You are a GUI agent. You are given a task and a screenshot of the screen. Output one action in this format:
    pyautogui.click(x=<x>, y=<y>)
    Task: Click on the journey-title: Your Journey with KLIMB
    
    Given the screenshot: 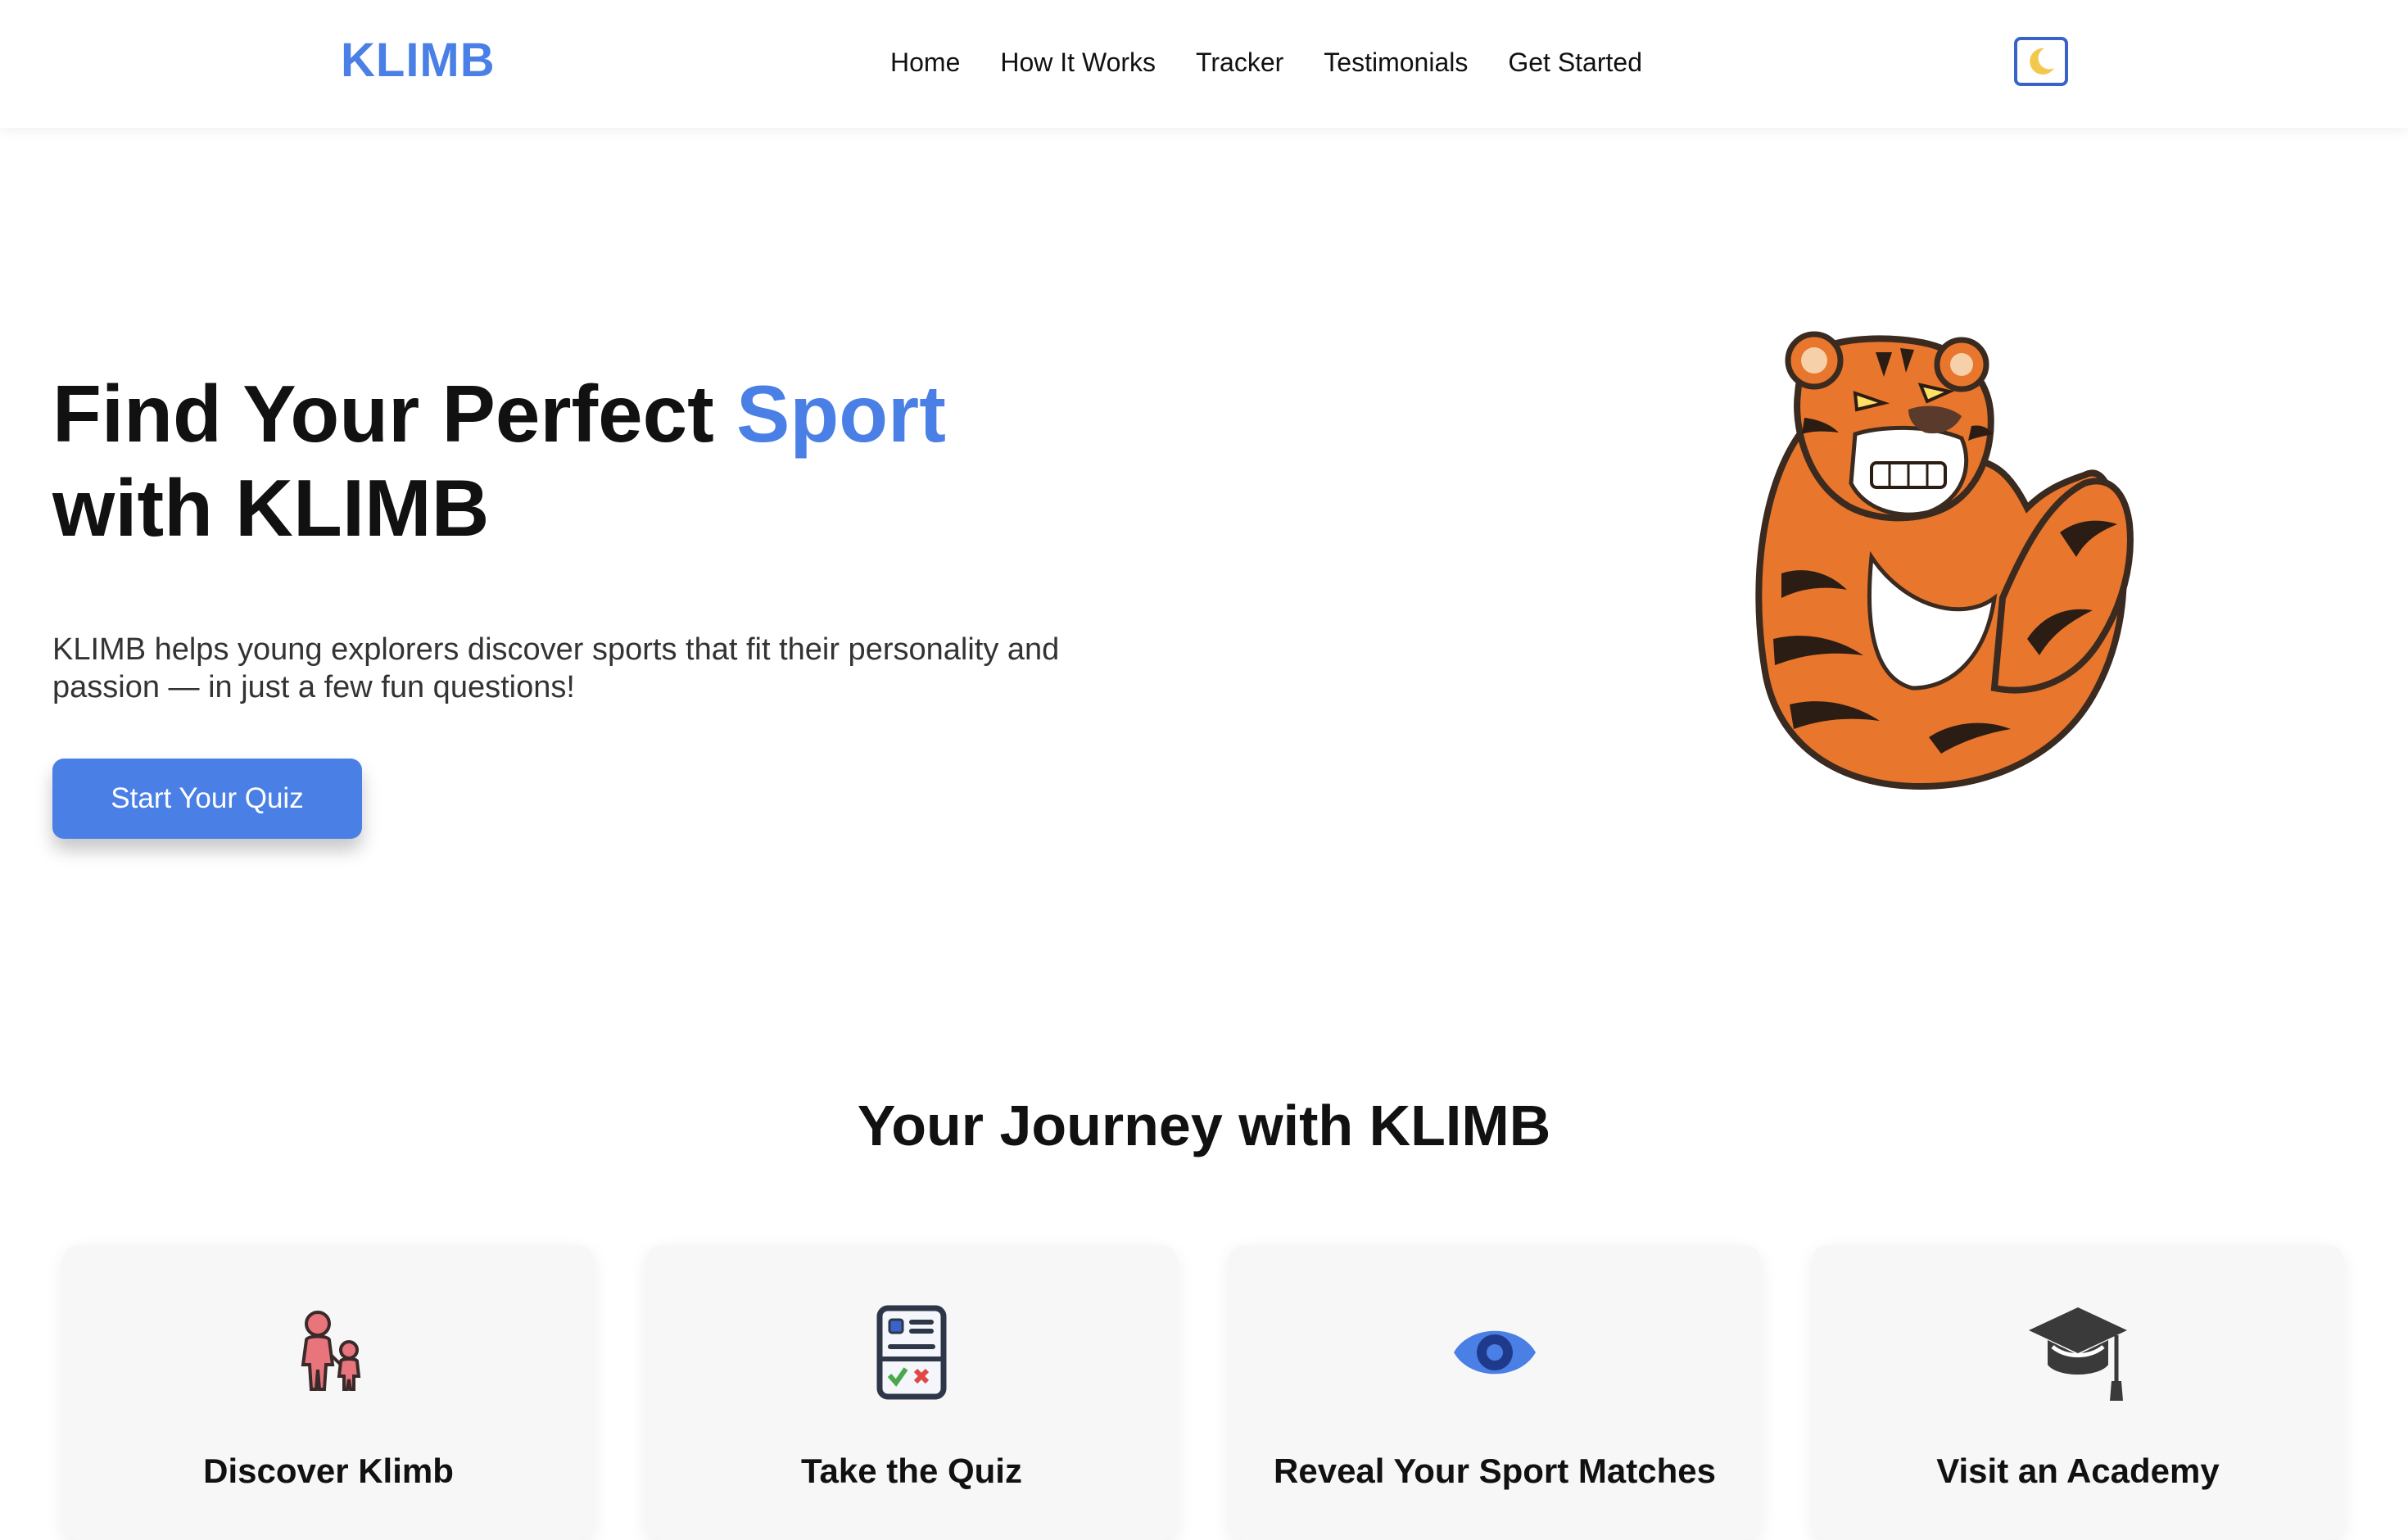 What is the action you would take?
    pyautogui.click(x=1204, y=1125)
    